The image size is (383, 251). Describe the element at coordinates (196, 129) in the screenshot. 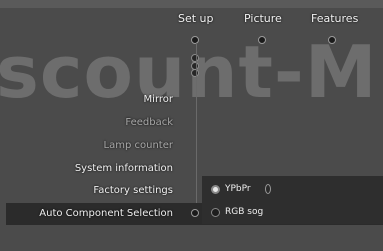

I see `menu-divider` at that location.